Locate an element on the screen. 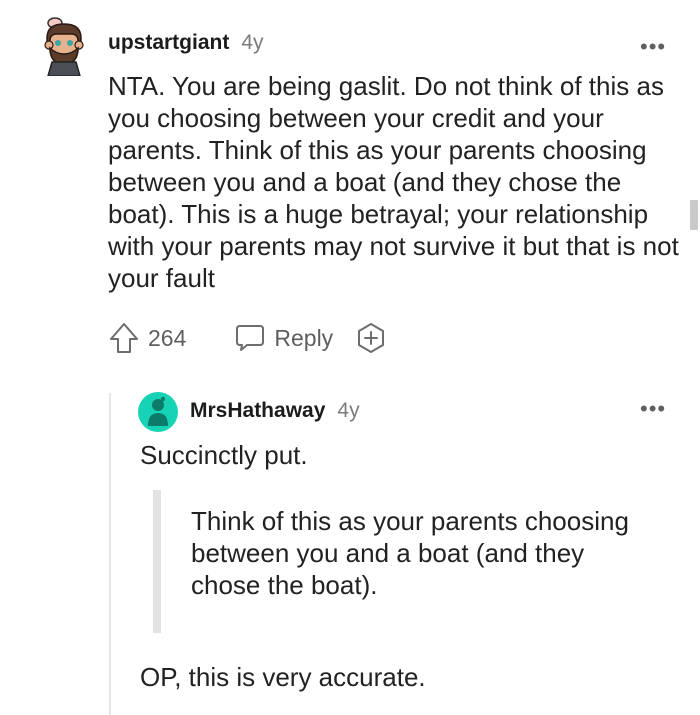 The width and height of the screenshot is (700, 715). reply-button: Reply is located at coordinates (283, 338).